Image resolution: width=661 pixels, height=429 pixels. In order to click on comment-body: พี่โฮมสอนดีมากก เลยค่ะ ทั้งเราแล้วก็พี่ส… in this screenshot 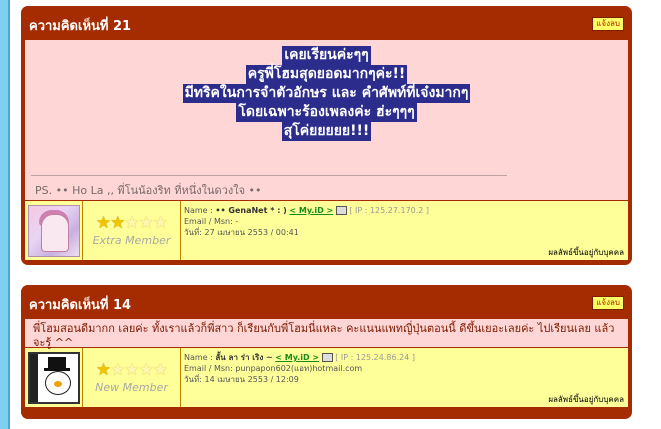, I will do `click(326, 334)`.